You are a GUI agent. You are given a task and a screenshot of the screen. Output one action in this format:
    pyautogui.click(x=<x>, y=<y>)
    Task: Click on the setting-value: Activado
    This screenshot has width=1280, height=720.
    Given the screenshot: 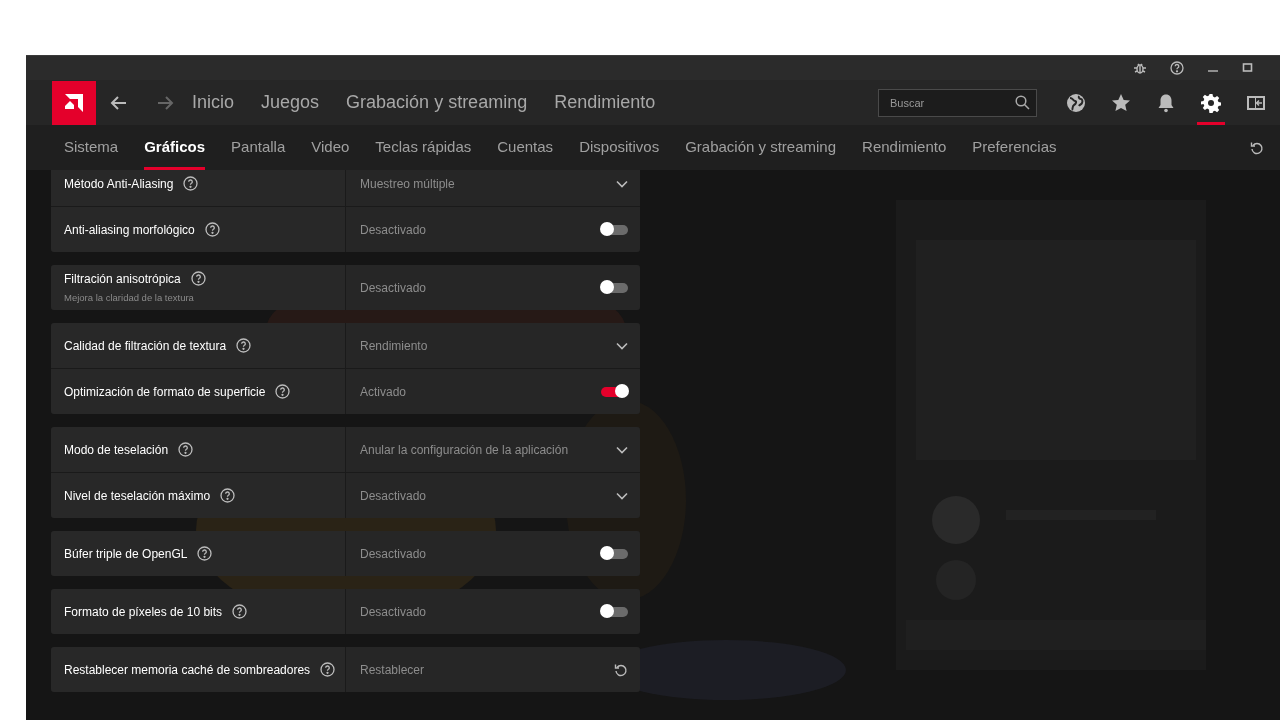 What is the action you would take?
    pyautogui.click(x=384, y=392)
    